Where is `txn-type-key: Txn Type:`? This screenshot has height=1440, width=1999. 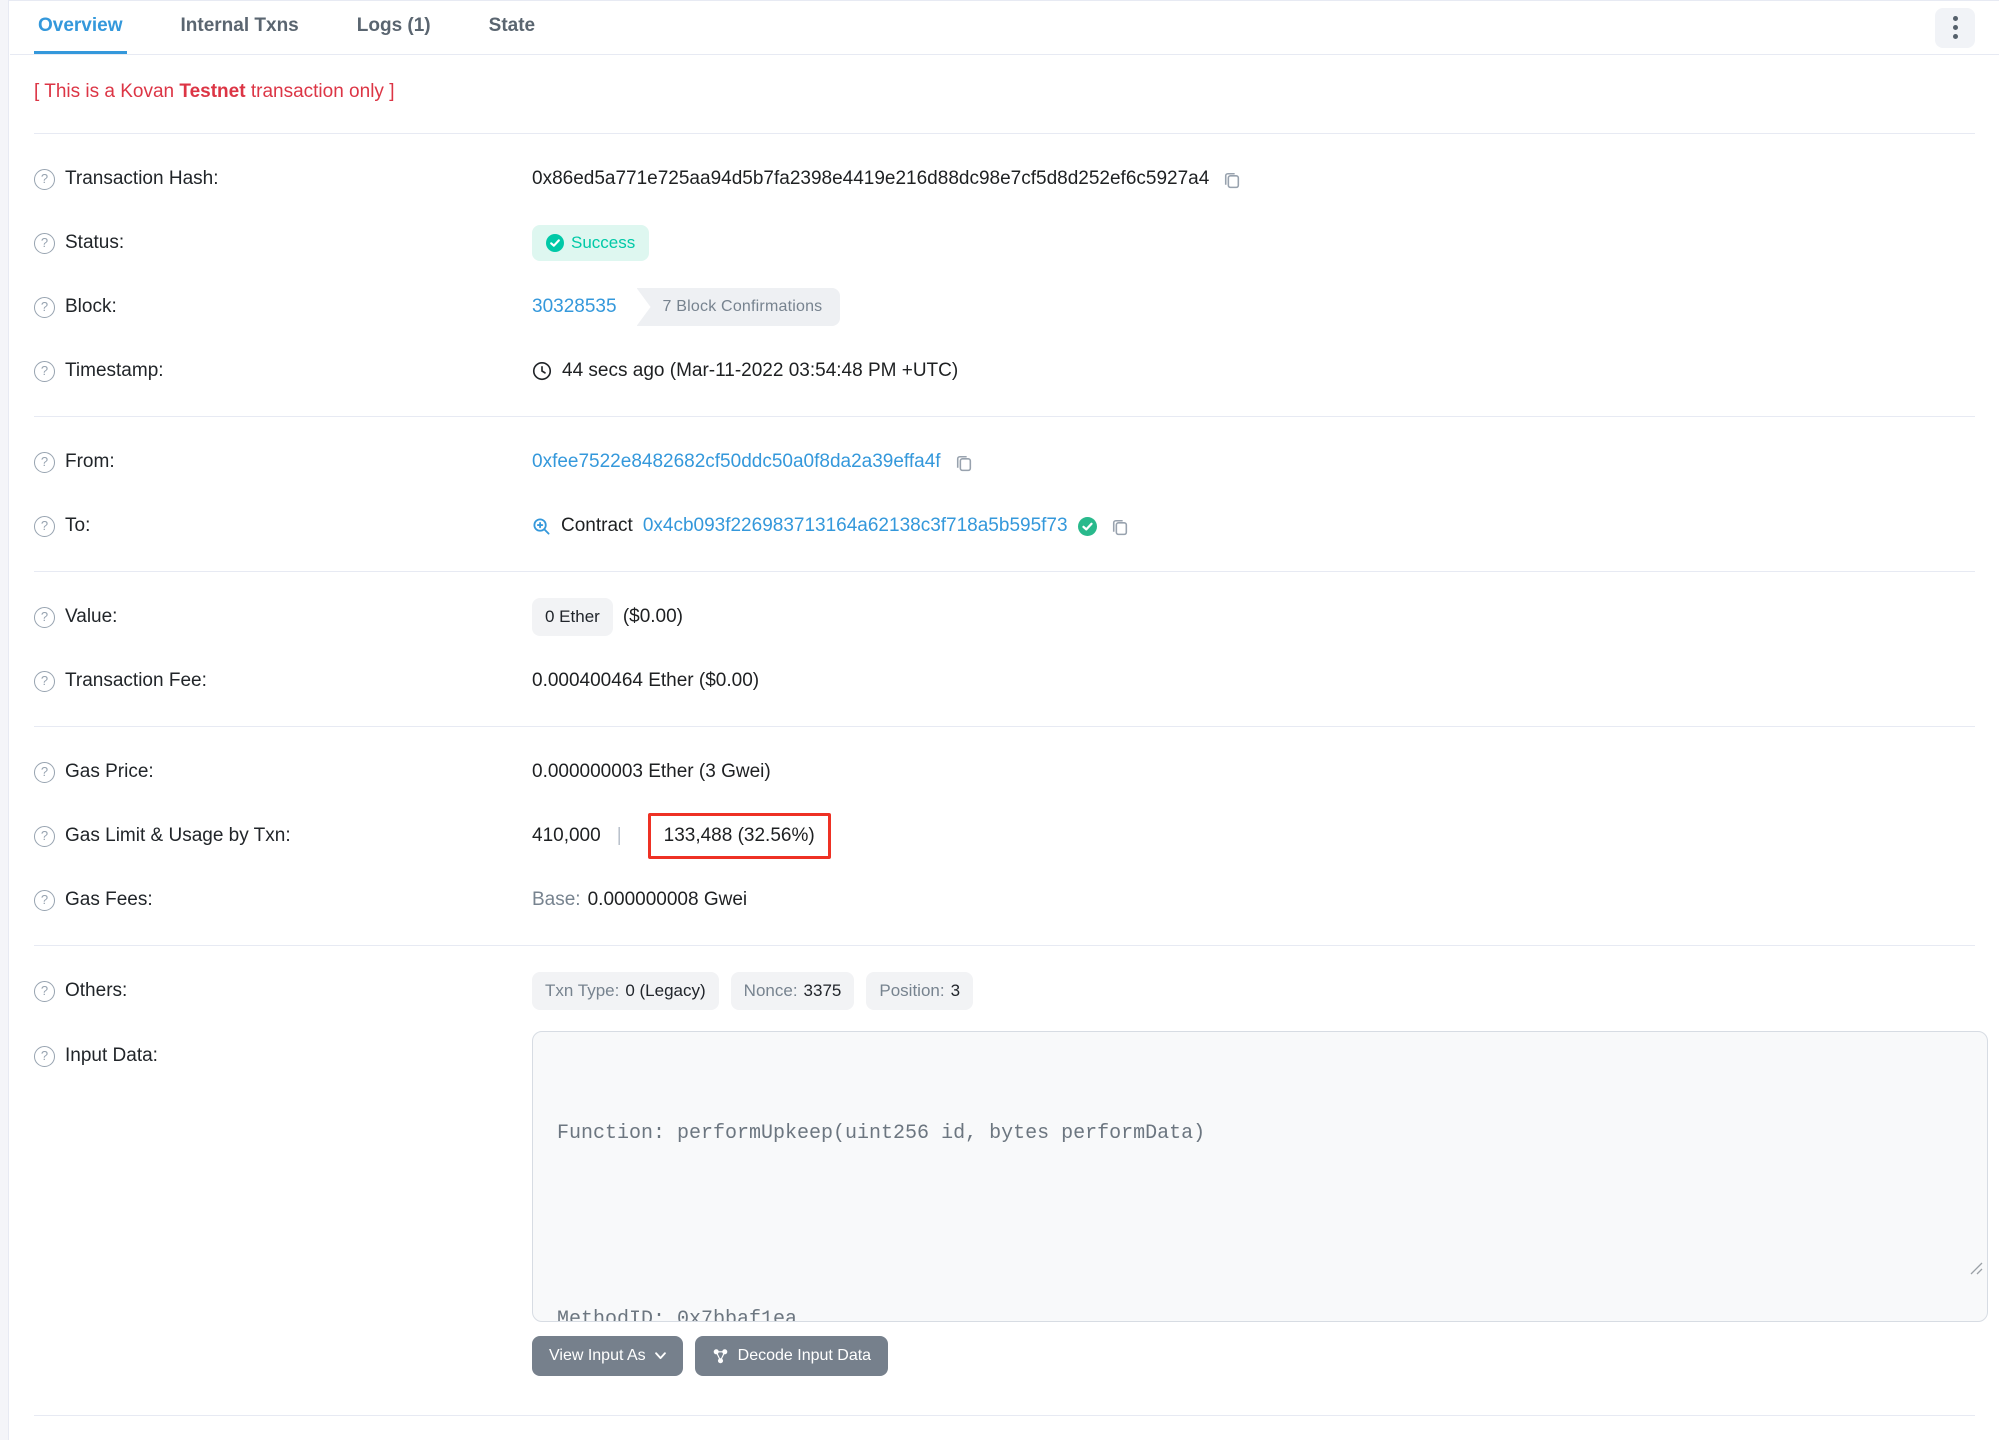
txn-type-key: Txn Type: is located at coordinates (582, 990).